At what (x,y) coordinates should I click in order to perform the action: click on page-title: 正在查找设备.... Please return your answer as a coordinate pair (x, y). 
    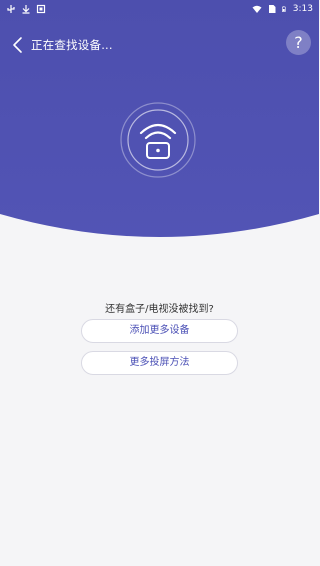
    Looking at the image, I should click on (72, 45).